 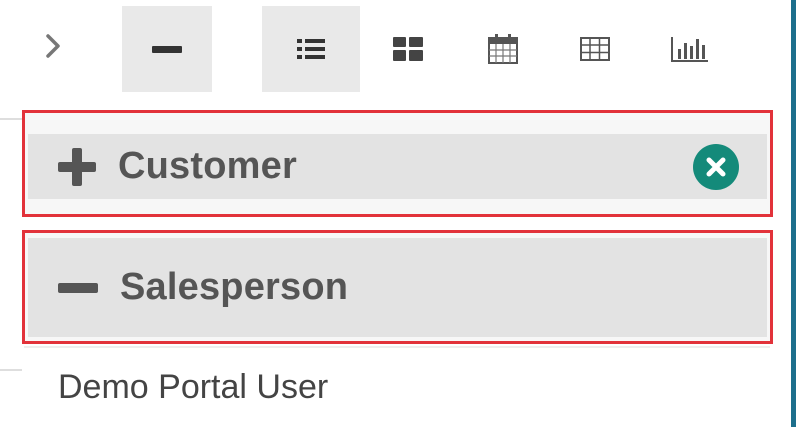 I want to click on list-view-button, so click(x=311, y=49).